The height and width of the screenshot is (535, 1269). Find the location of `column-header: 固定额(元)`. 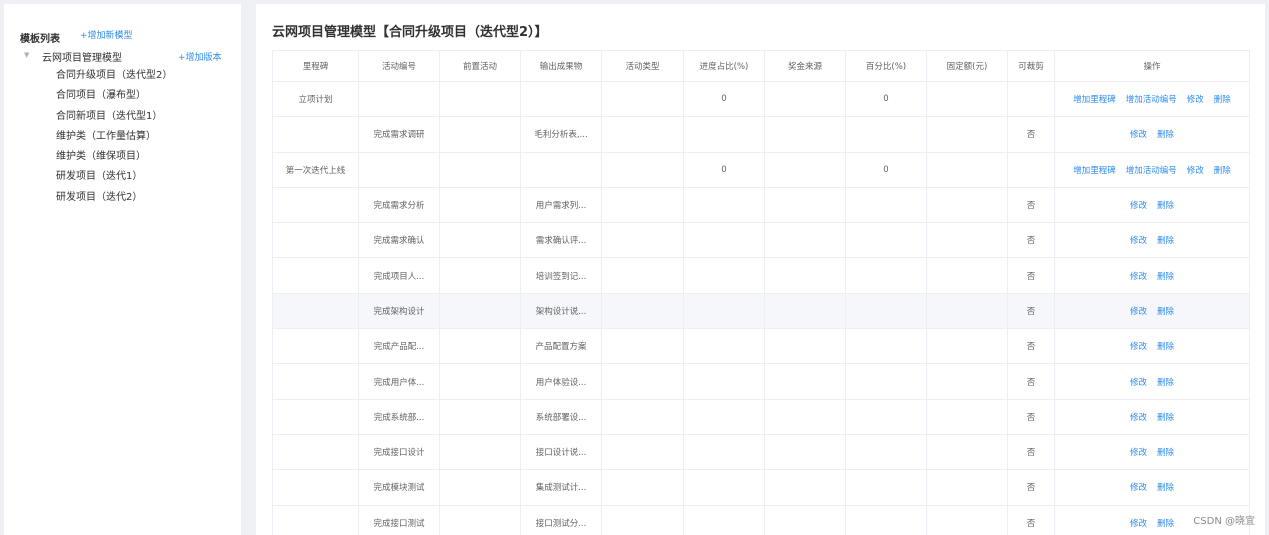

column-header: 固定额(元) is located at coordinates (967, 66).